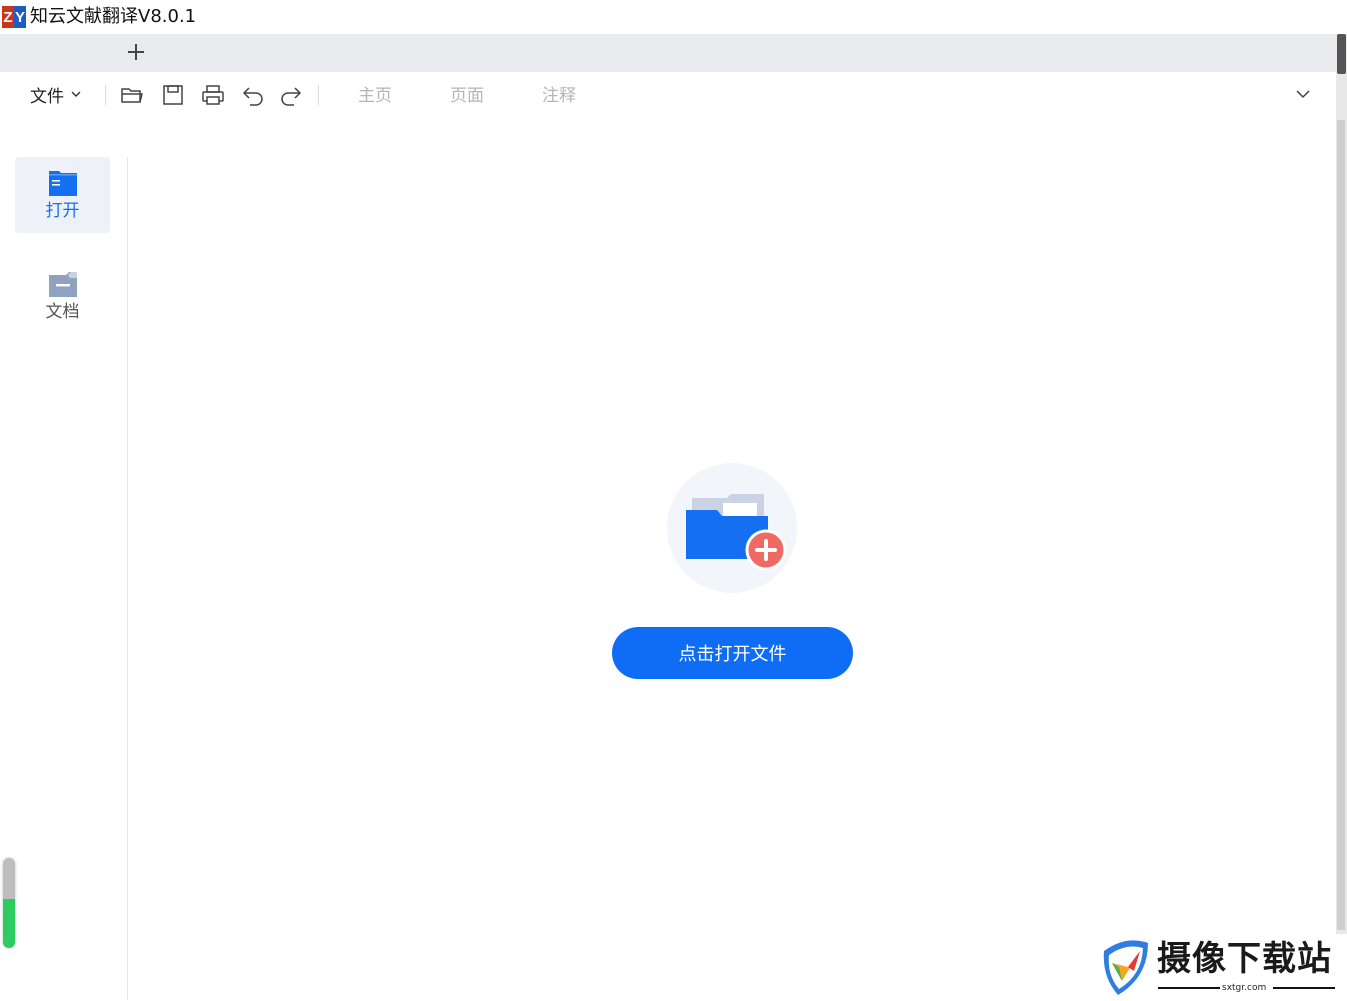 Image resolution: width=1347 pixels, height=1001 pixels. I want to click on print-button, so click(213, 95).